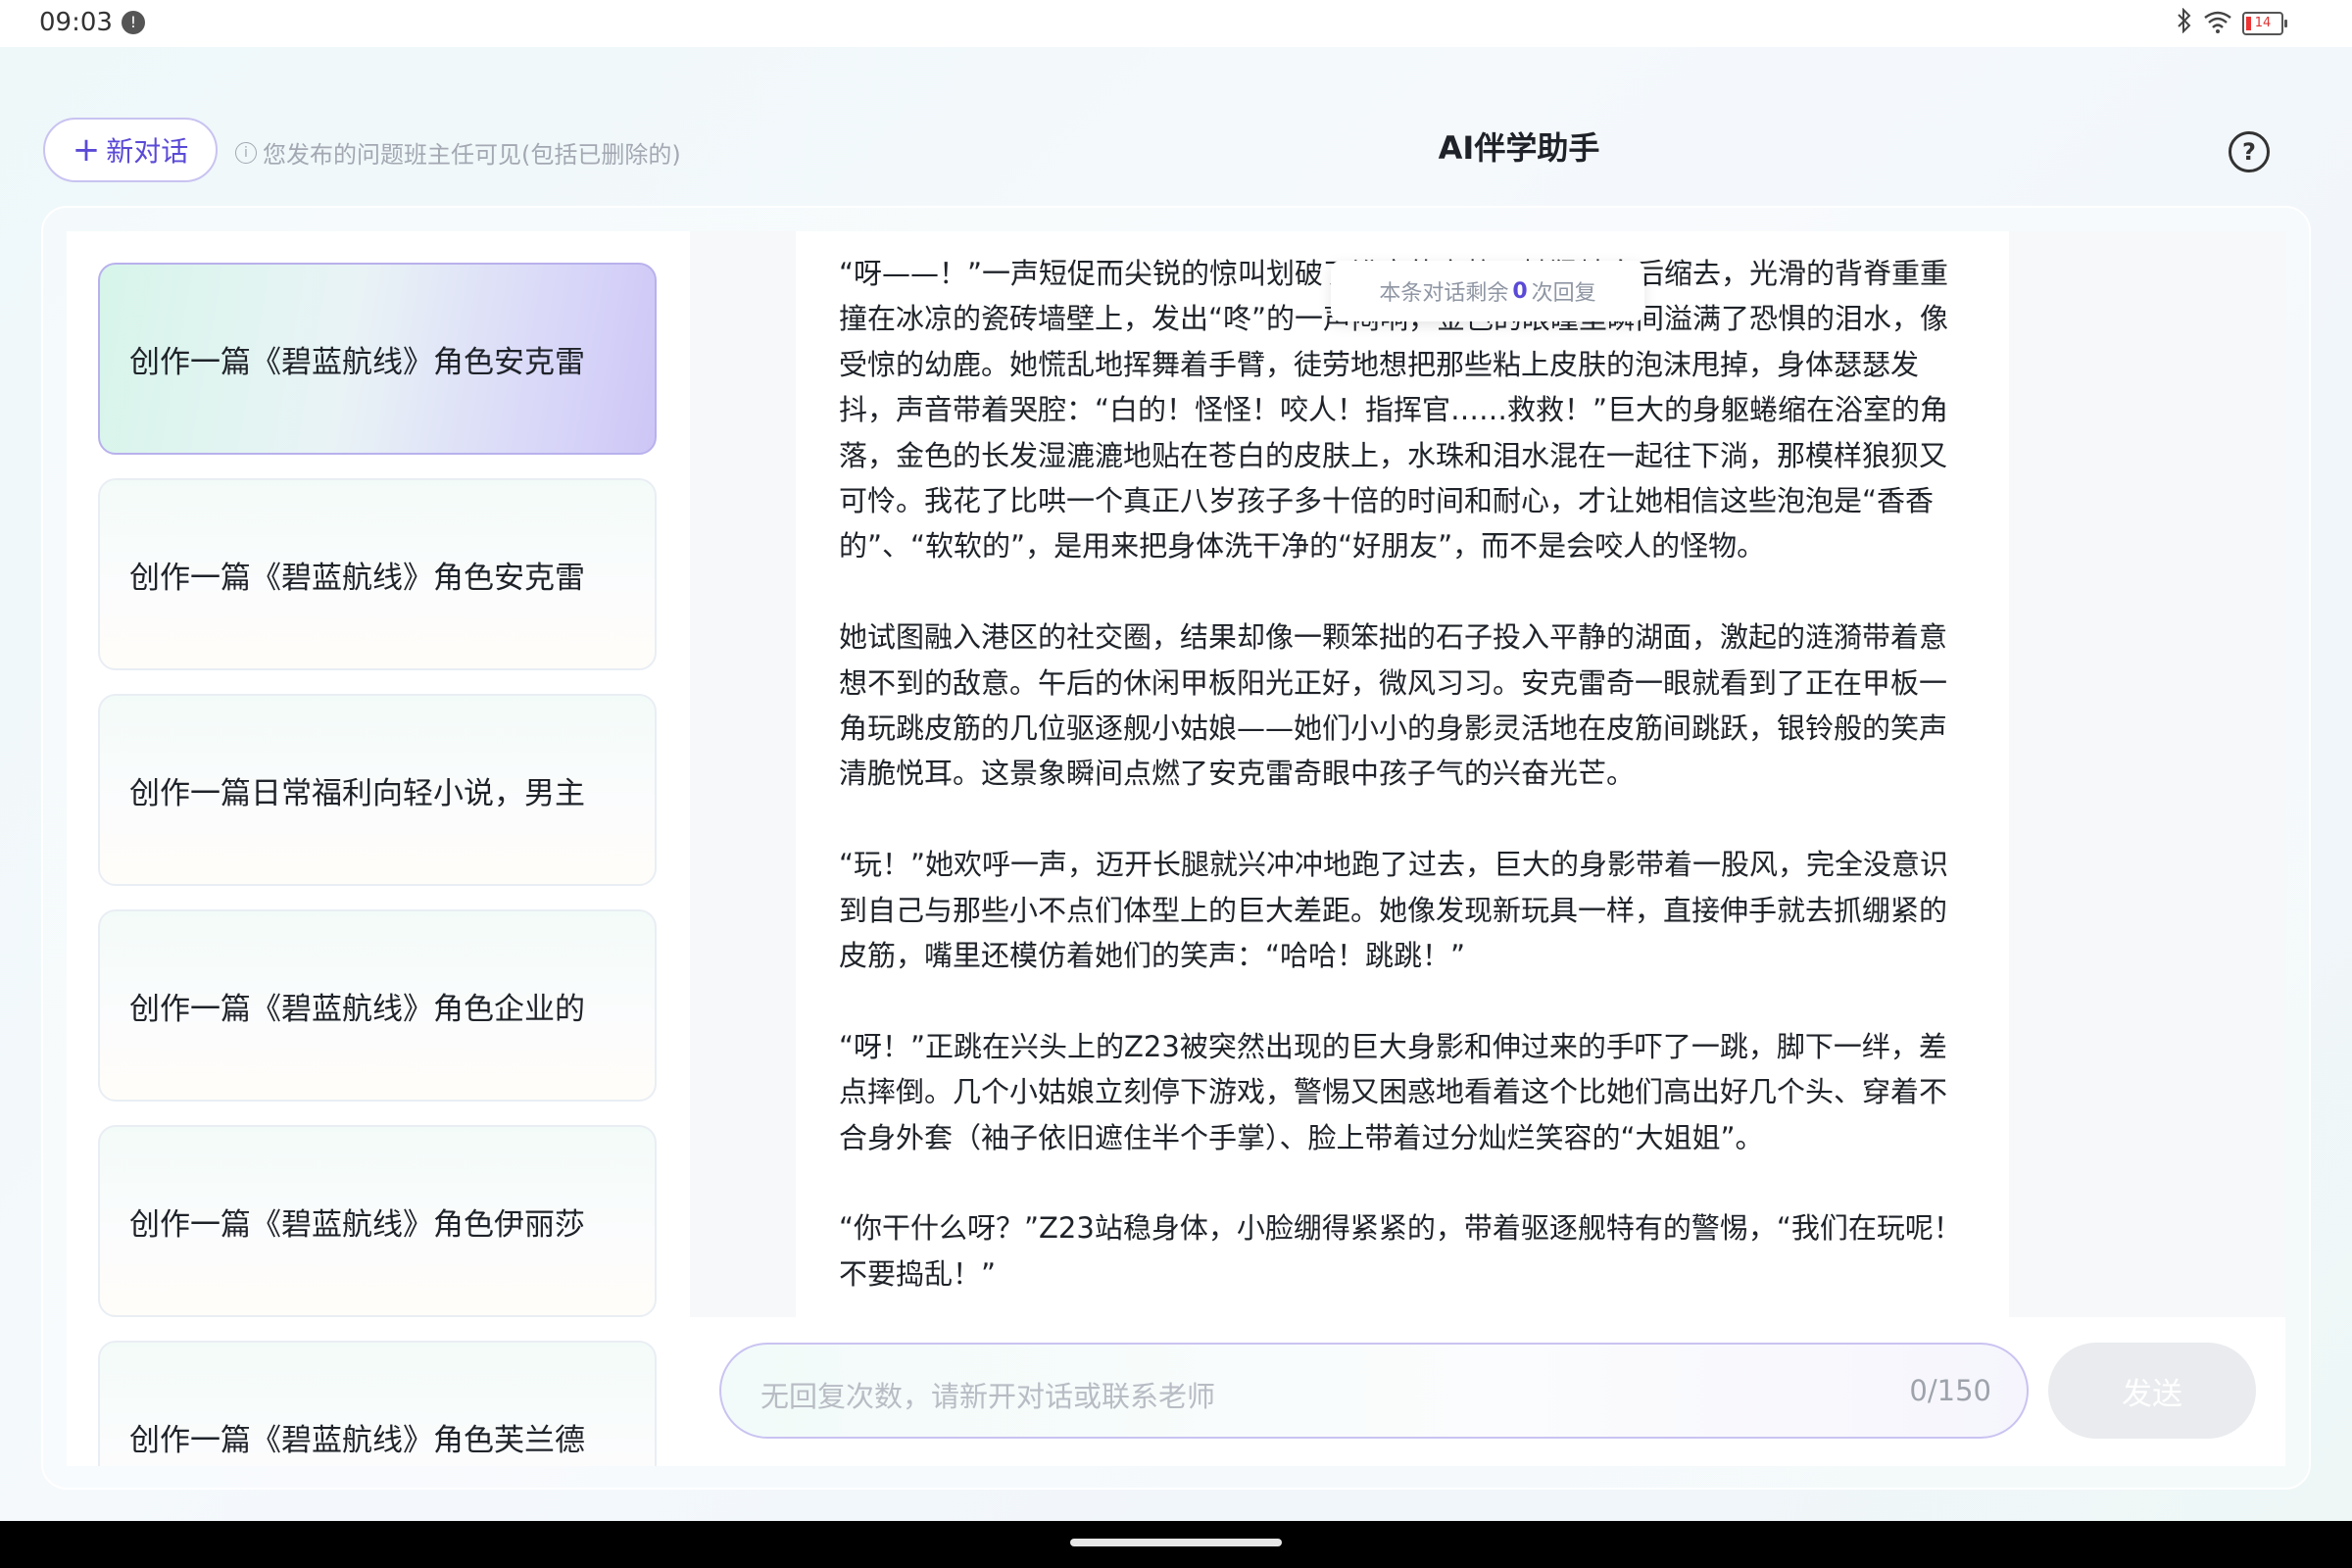 The height and width of the screenshot is (1568, 2352). I want to click on toast-prefix: 本条对话剩余, so click(1444, 293).